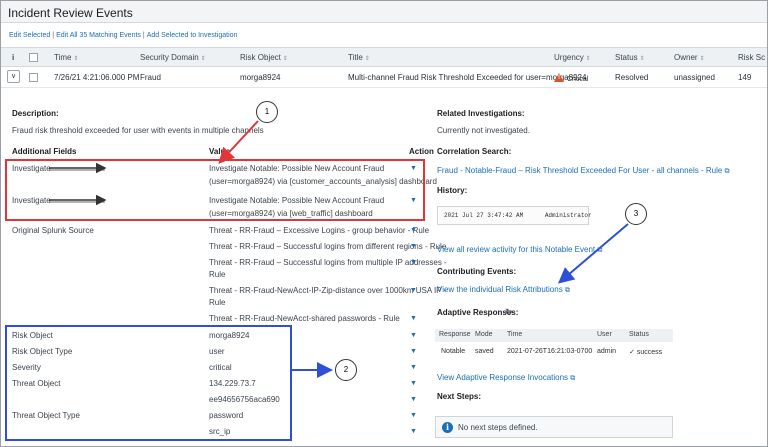  I want to click on page-title: Incident Review Events, so click(70, 13).